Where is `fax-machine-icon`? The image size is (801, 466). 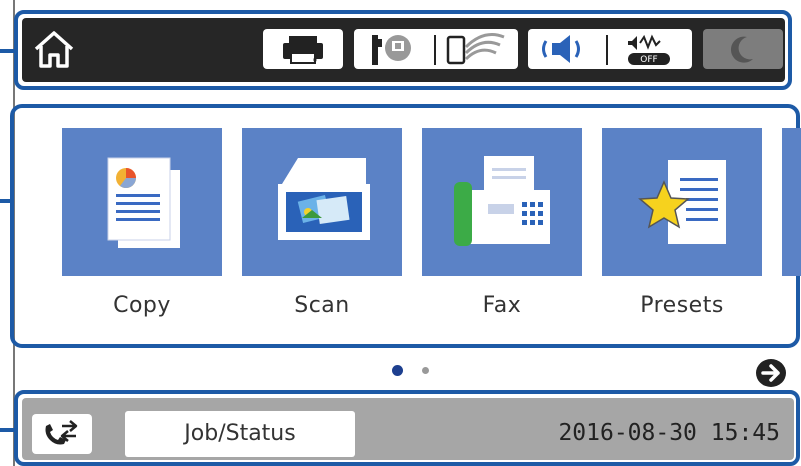
fax-machine-icon is located at coordinates (502, 201).